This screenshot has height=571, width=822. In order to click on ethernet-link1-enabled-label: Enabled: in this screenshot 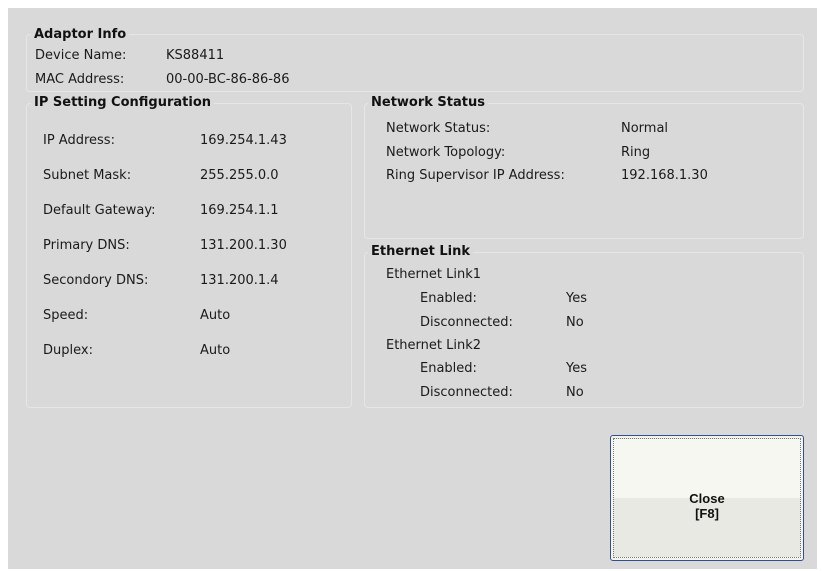, I will do `click(448, 298)`.